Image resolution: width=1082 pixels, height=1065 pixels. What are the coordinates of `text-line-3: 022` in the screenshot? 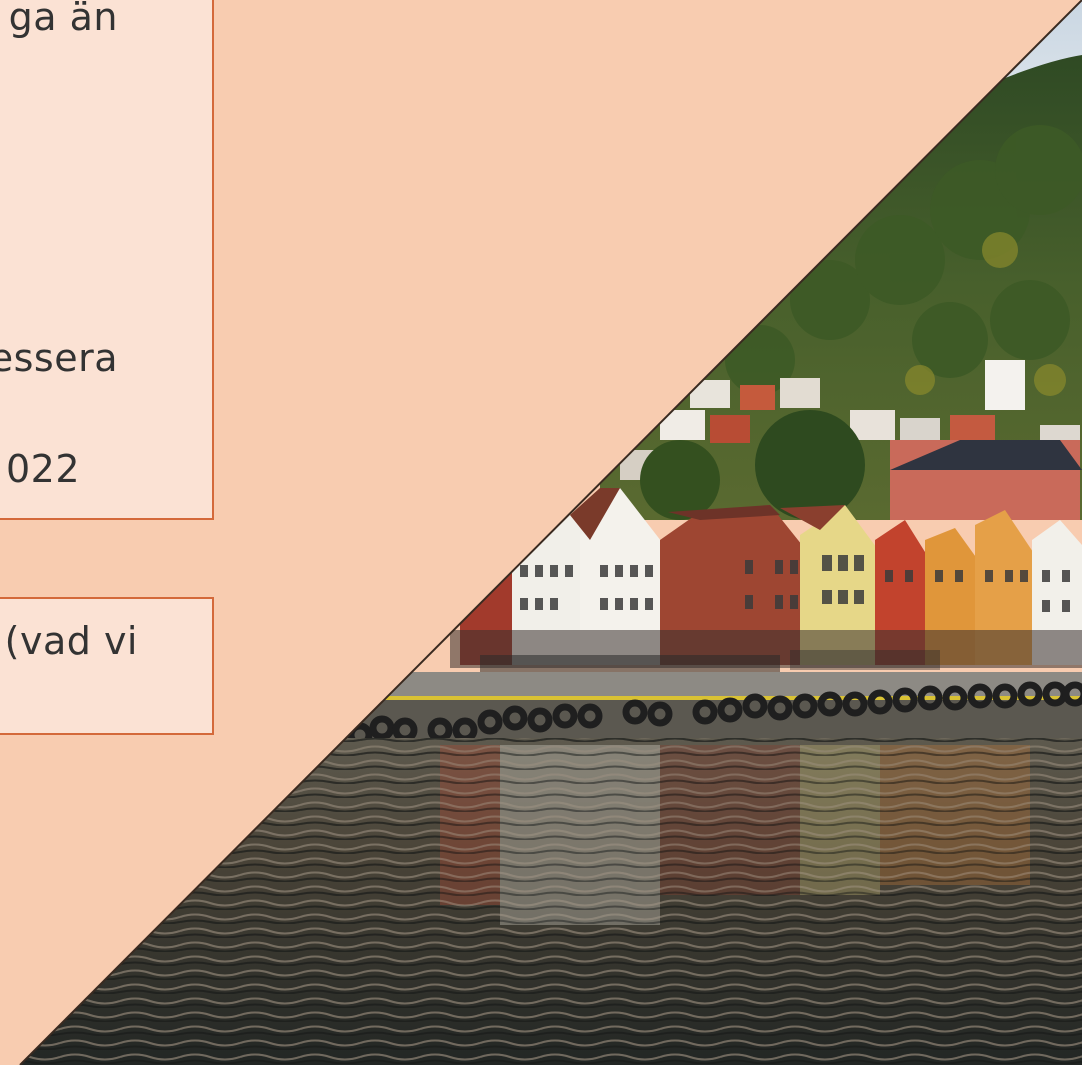 It's located at (42, 469).